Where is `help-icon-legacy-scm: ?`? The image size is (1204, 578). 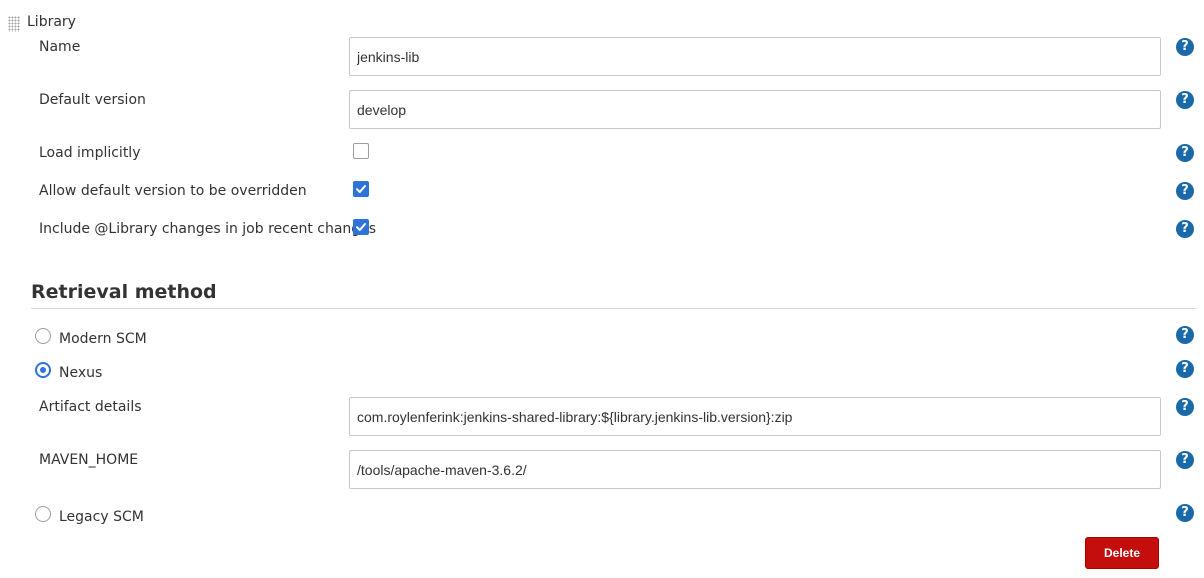 help-icon-legacy-scm: ? is located at coordinates (1185, 513).